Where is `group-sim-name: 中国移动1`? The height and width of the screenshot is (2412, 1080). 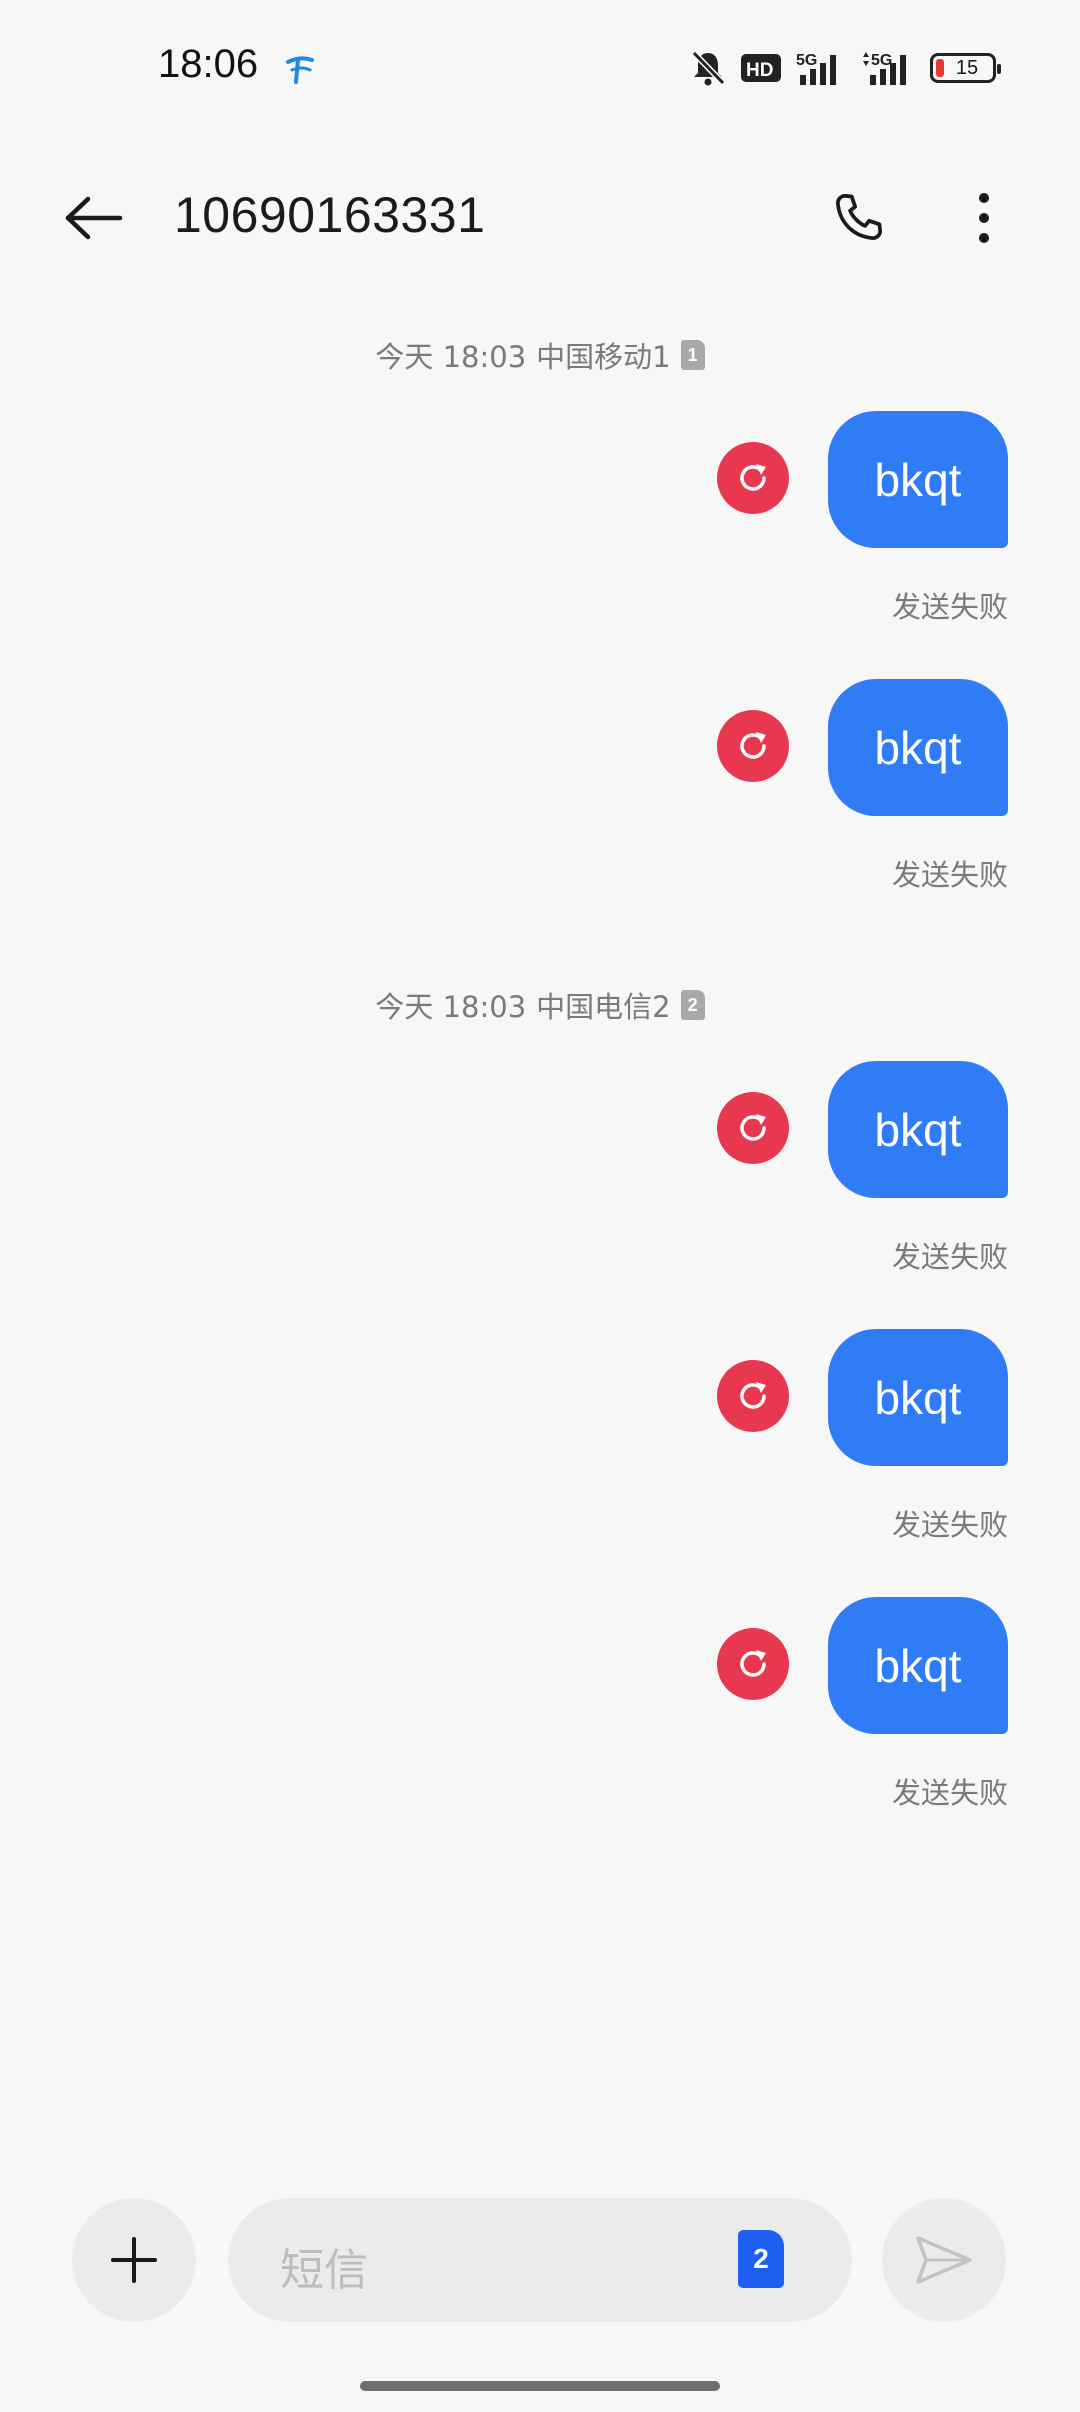 group-sim-name: 中国移动1 is located at coordinates (603, 357).